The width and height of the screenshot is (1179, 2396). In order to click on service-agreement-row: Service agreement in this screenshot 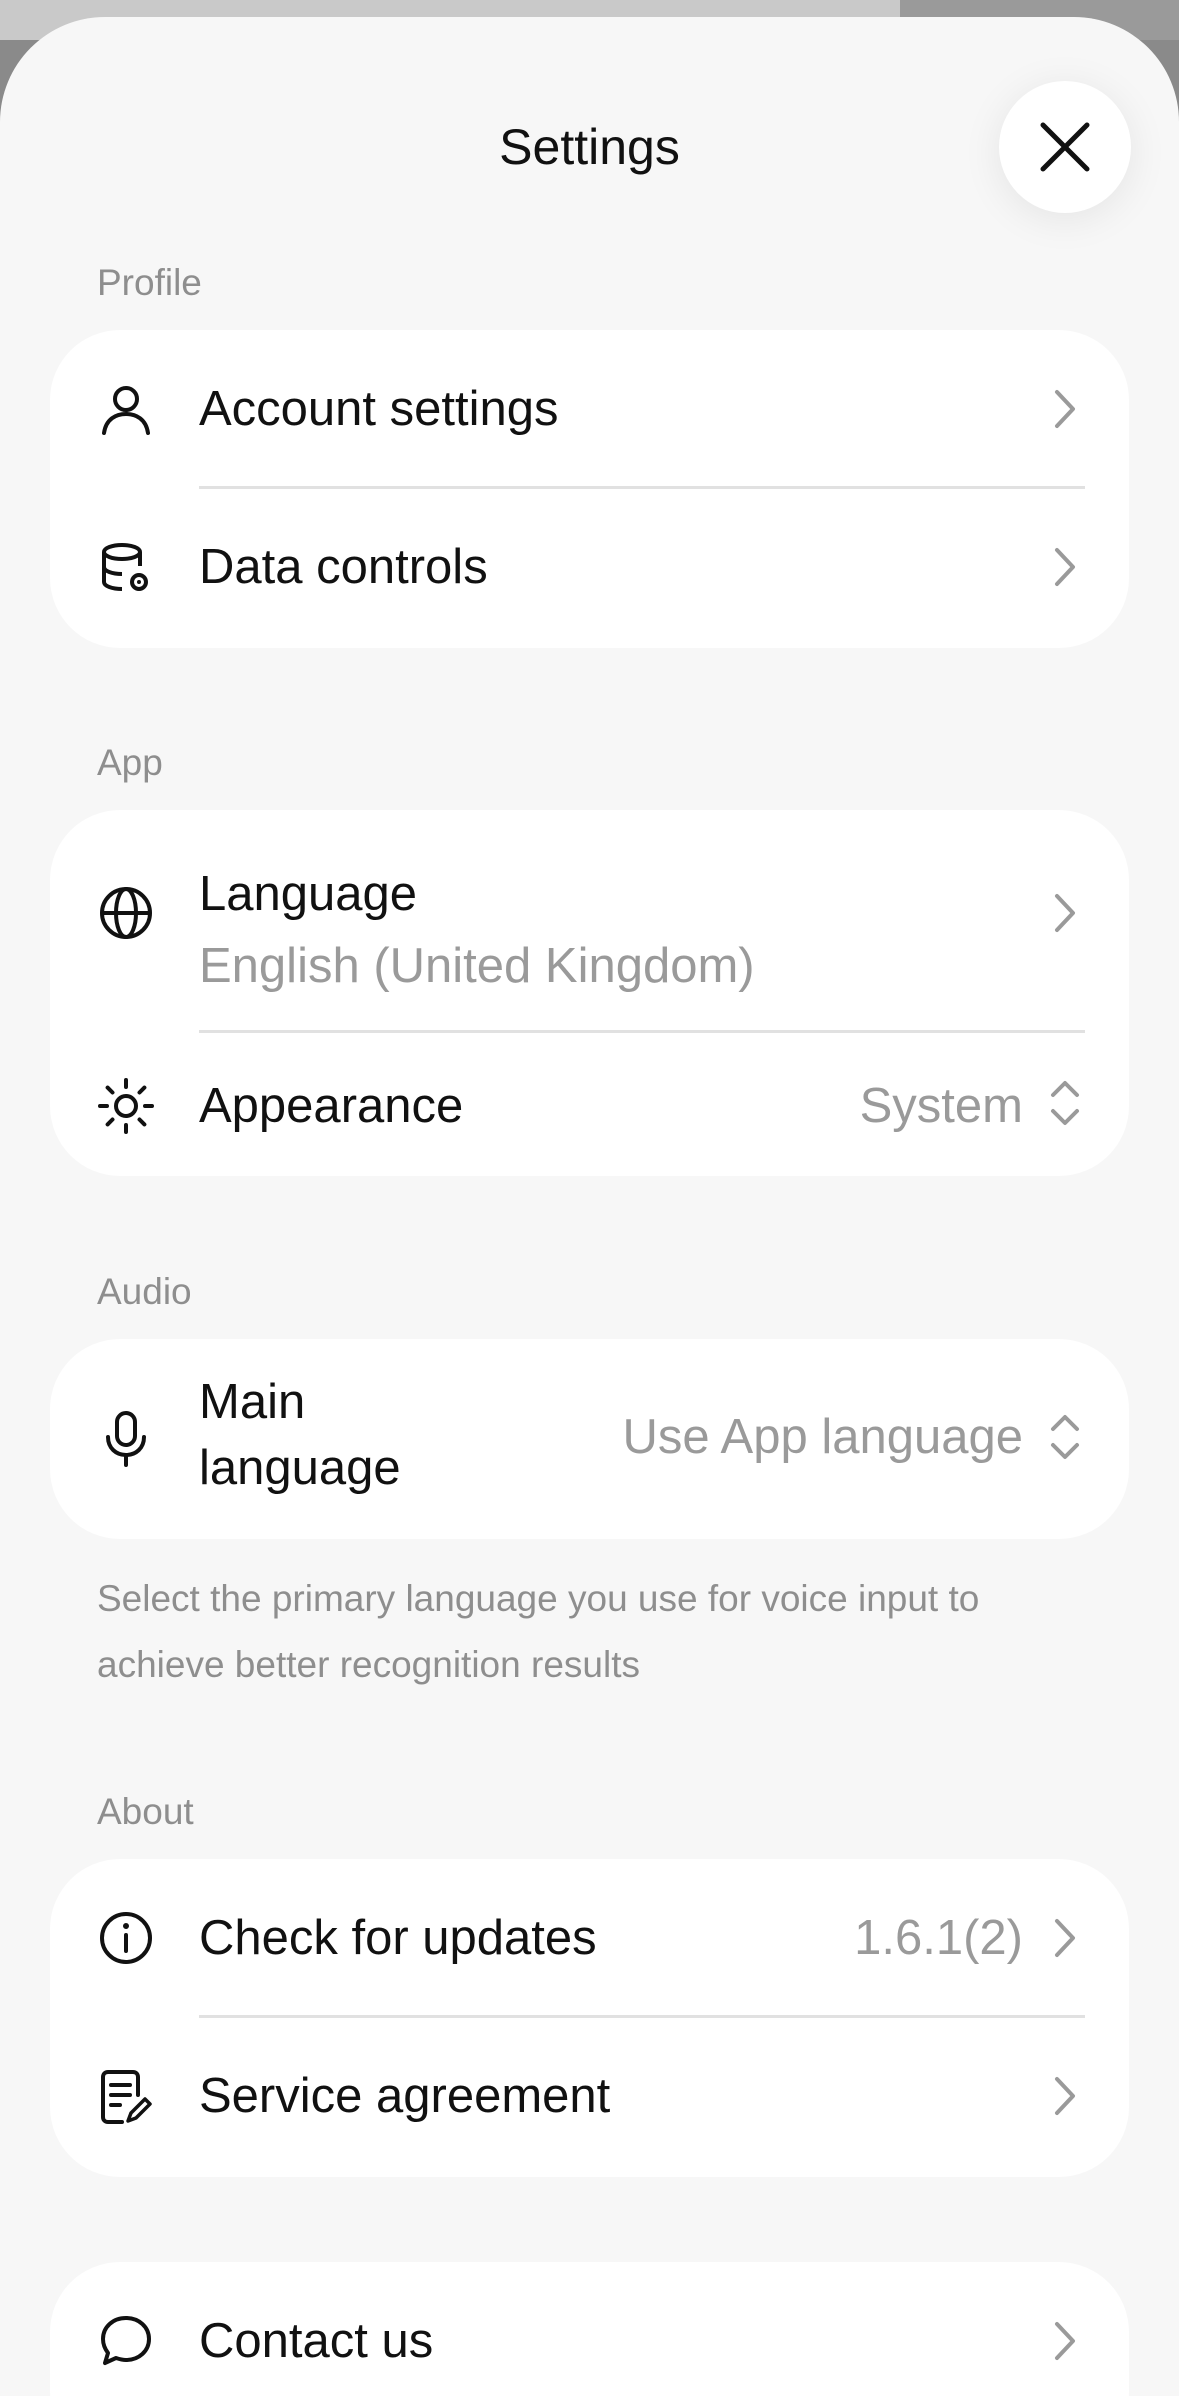, I will do `click(589, 2097)`.